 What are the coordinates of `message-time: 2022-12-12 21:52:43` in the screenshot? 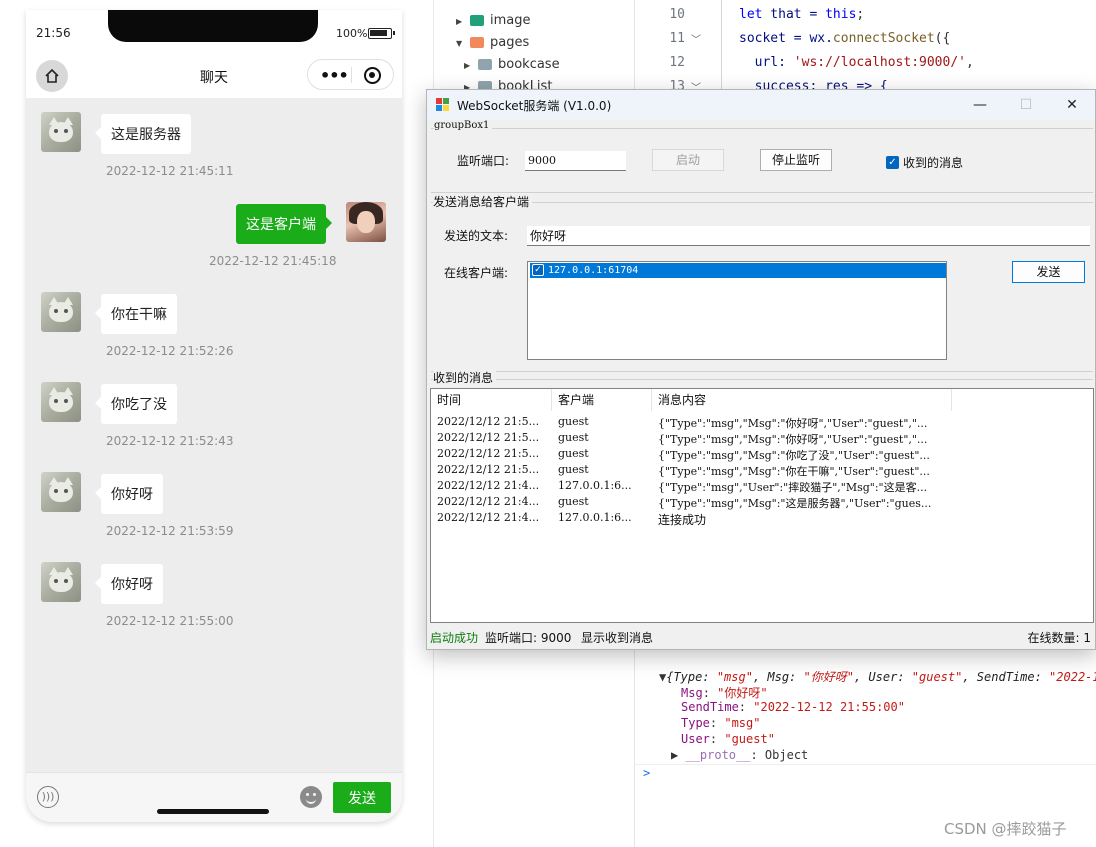 It's located at (170, 441).